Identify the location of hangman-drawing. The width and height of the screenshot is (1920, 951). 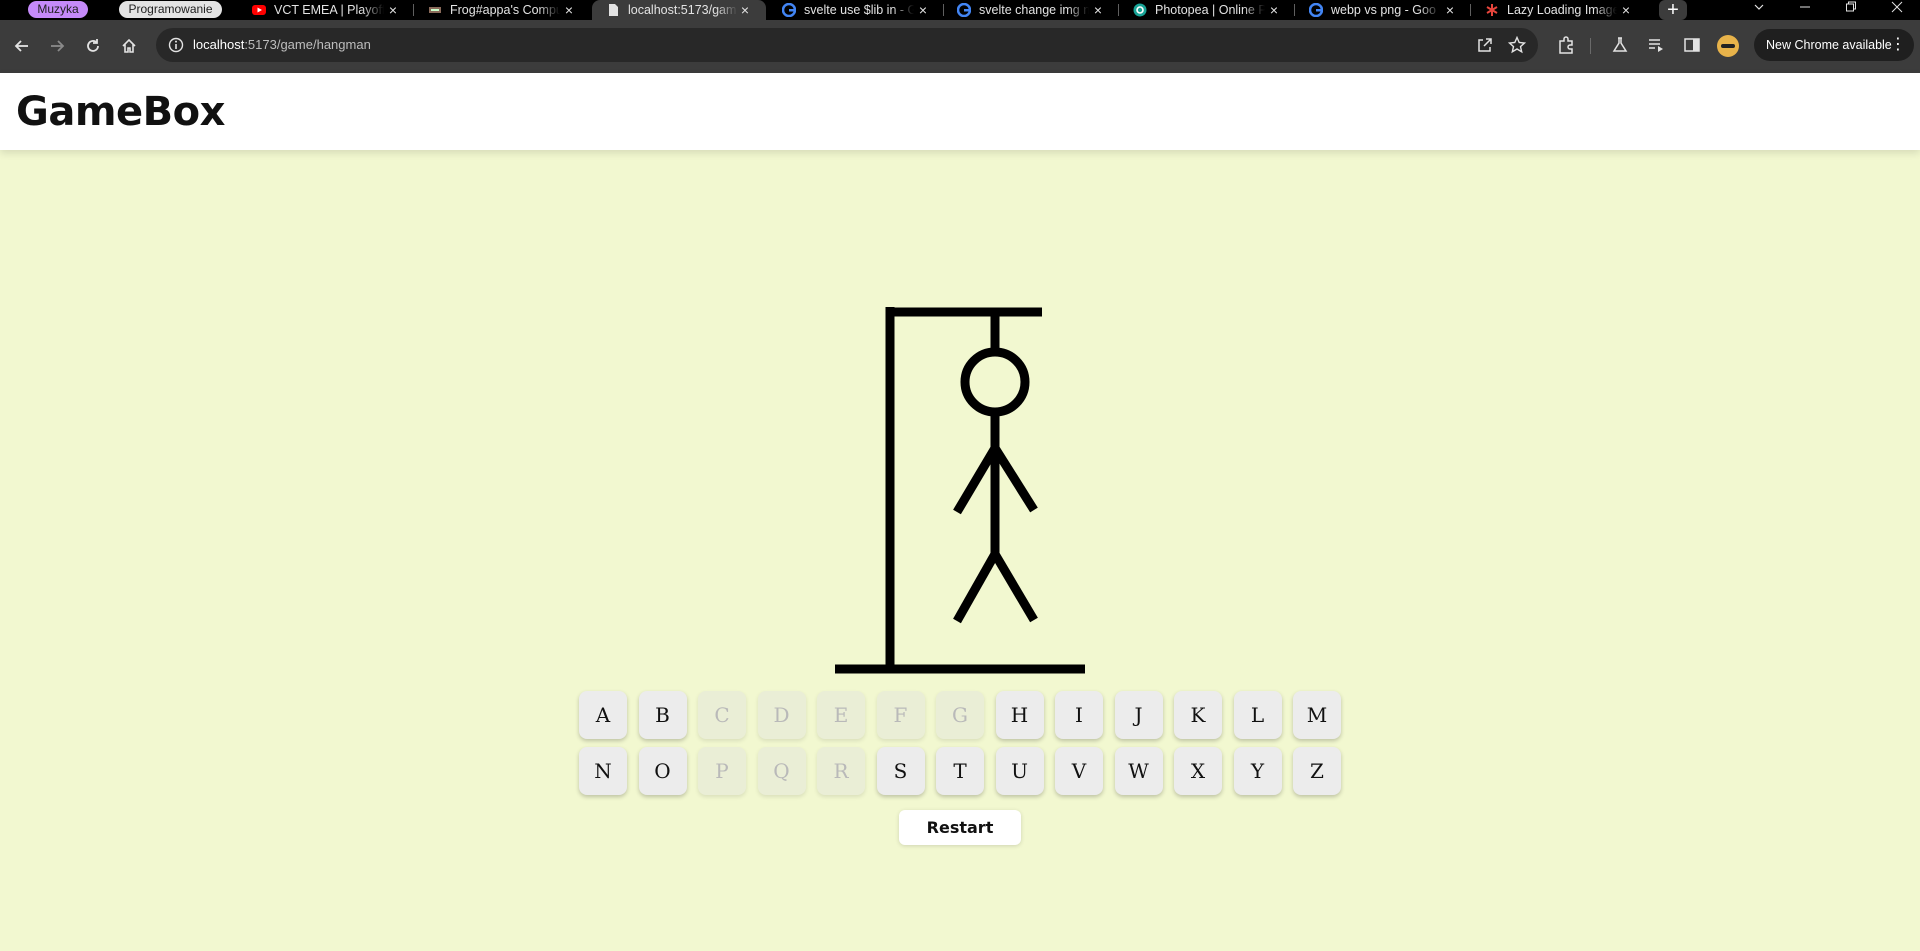
(960, 490).